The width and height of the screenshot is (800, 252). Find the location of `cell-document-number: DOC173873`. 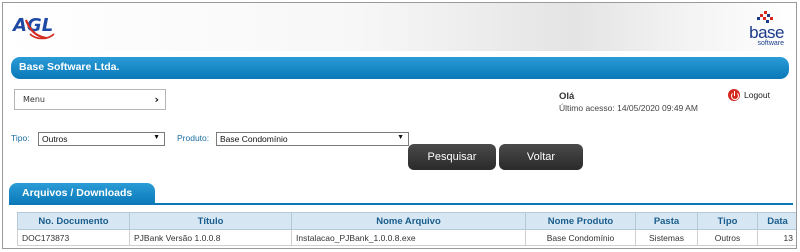

cell-document-number: DOC173873 is located at coordinates (73, 237).